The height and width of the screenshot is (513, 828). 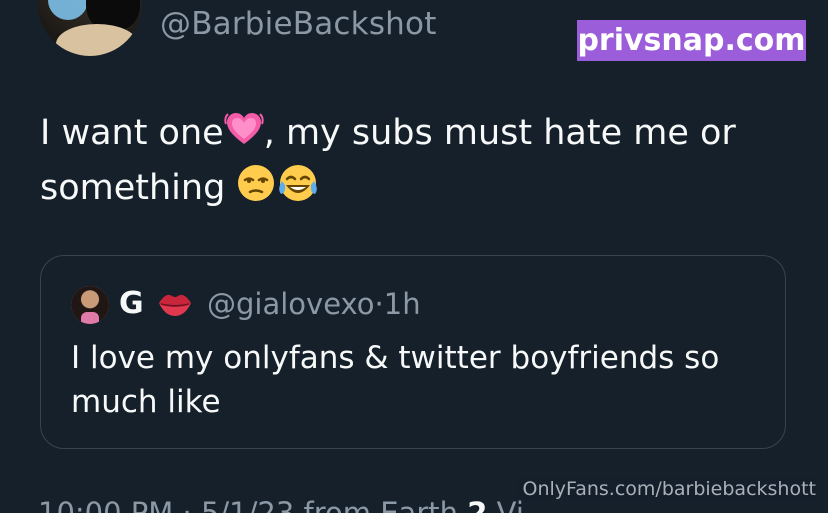 What do you see at coordinates (132, 133) in the screenshot?
I see `tweet-text-part1: I want one` at bounding box center [132, 133].